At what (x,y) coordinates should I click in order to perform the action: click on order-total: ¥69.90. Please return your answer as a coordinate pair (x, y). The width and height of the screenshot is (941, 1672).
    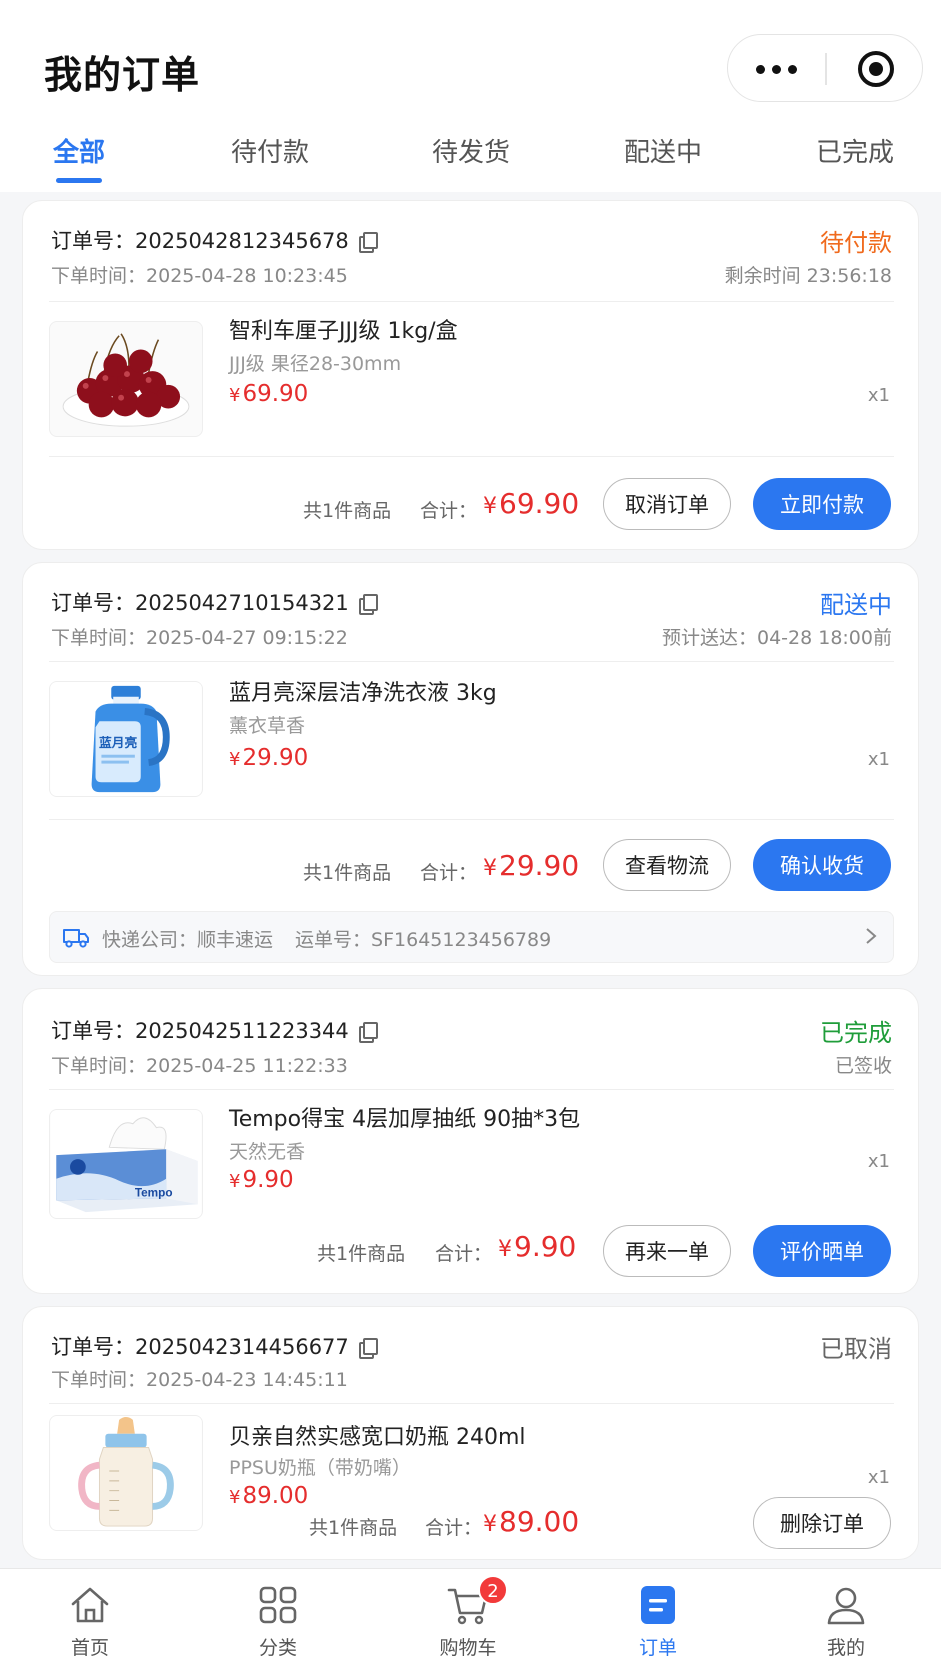
    Looking at the image, I should click on (531, 503).